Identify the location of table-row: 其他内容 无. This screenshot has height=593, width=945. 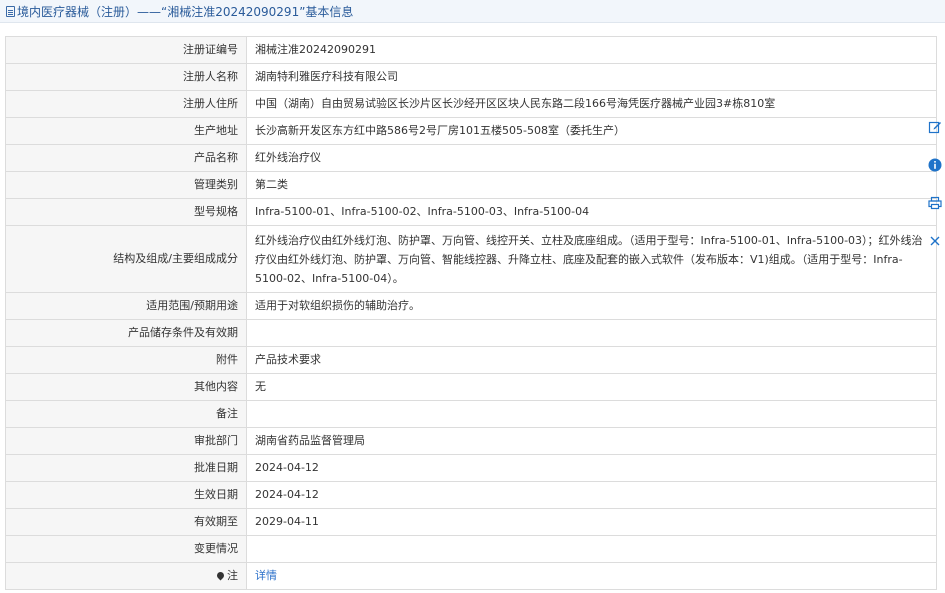
(471, 387).